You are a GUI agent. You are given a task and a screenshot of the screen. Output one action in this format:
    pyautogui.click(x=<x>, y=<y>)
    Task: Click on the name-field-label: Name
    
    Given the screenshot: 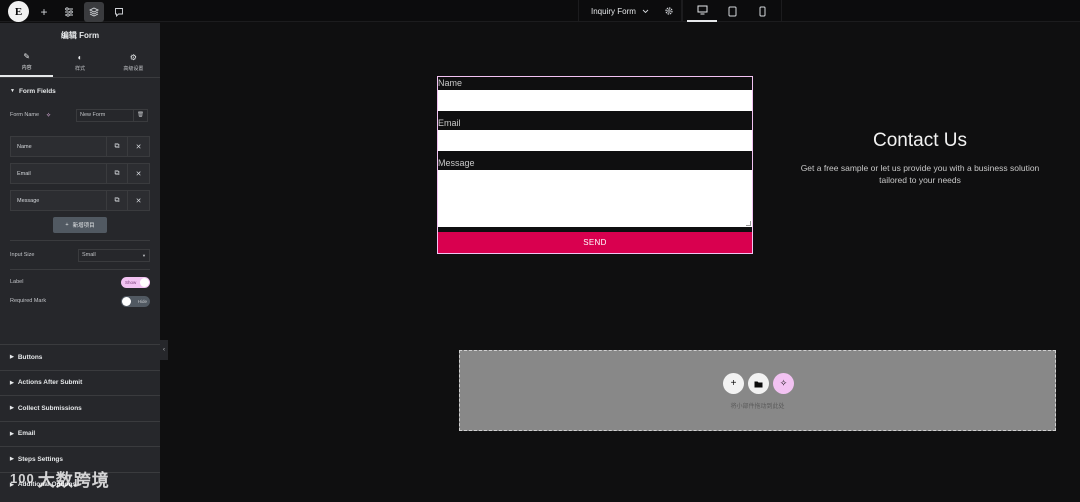 What is the action you would take?
    pyautogui.click(x=450, y=83)
    